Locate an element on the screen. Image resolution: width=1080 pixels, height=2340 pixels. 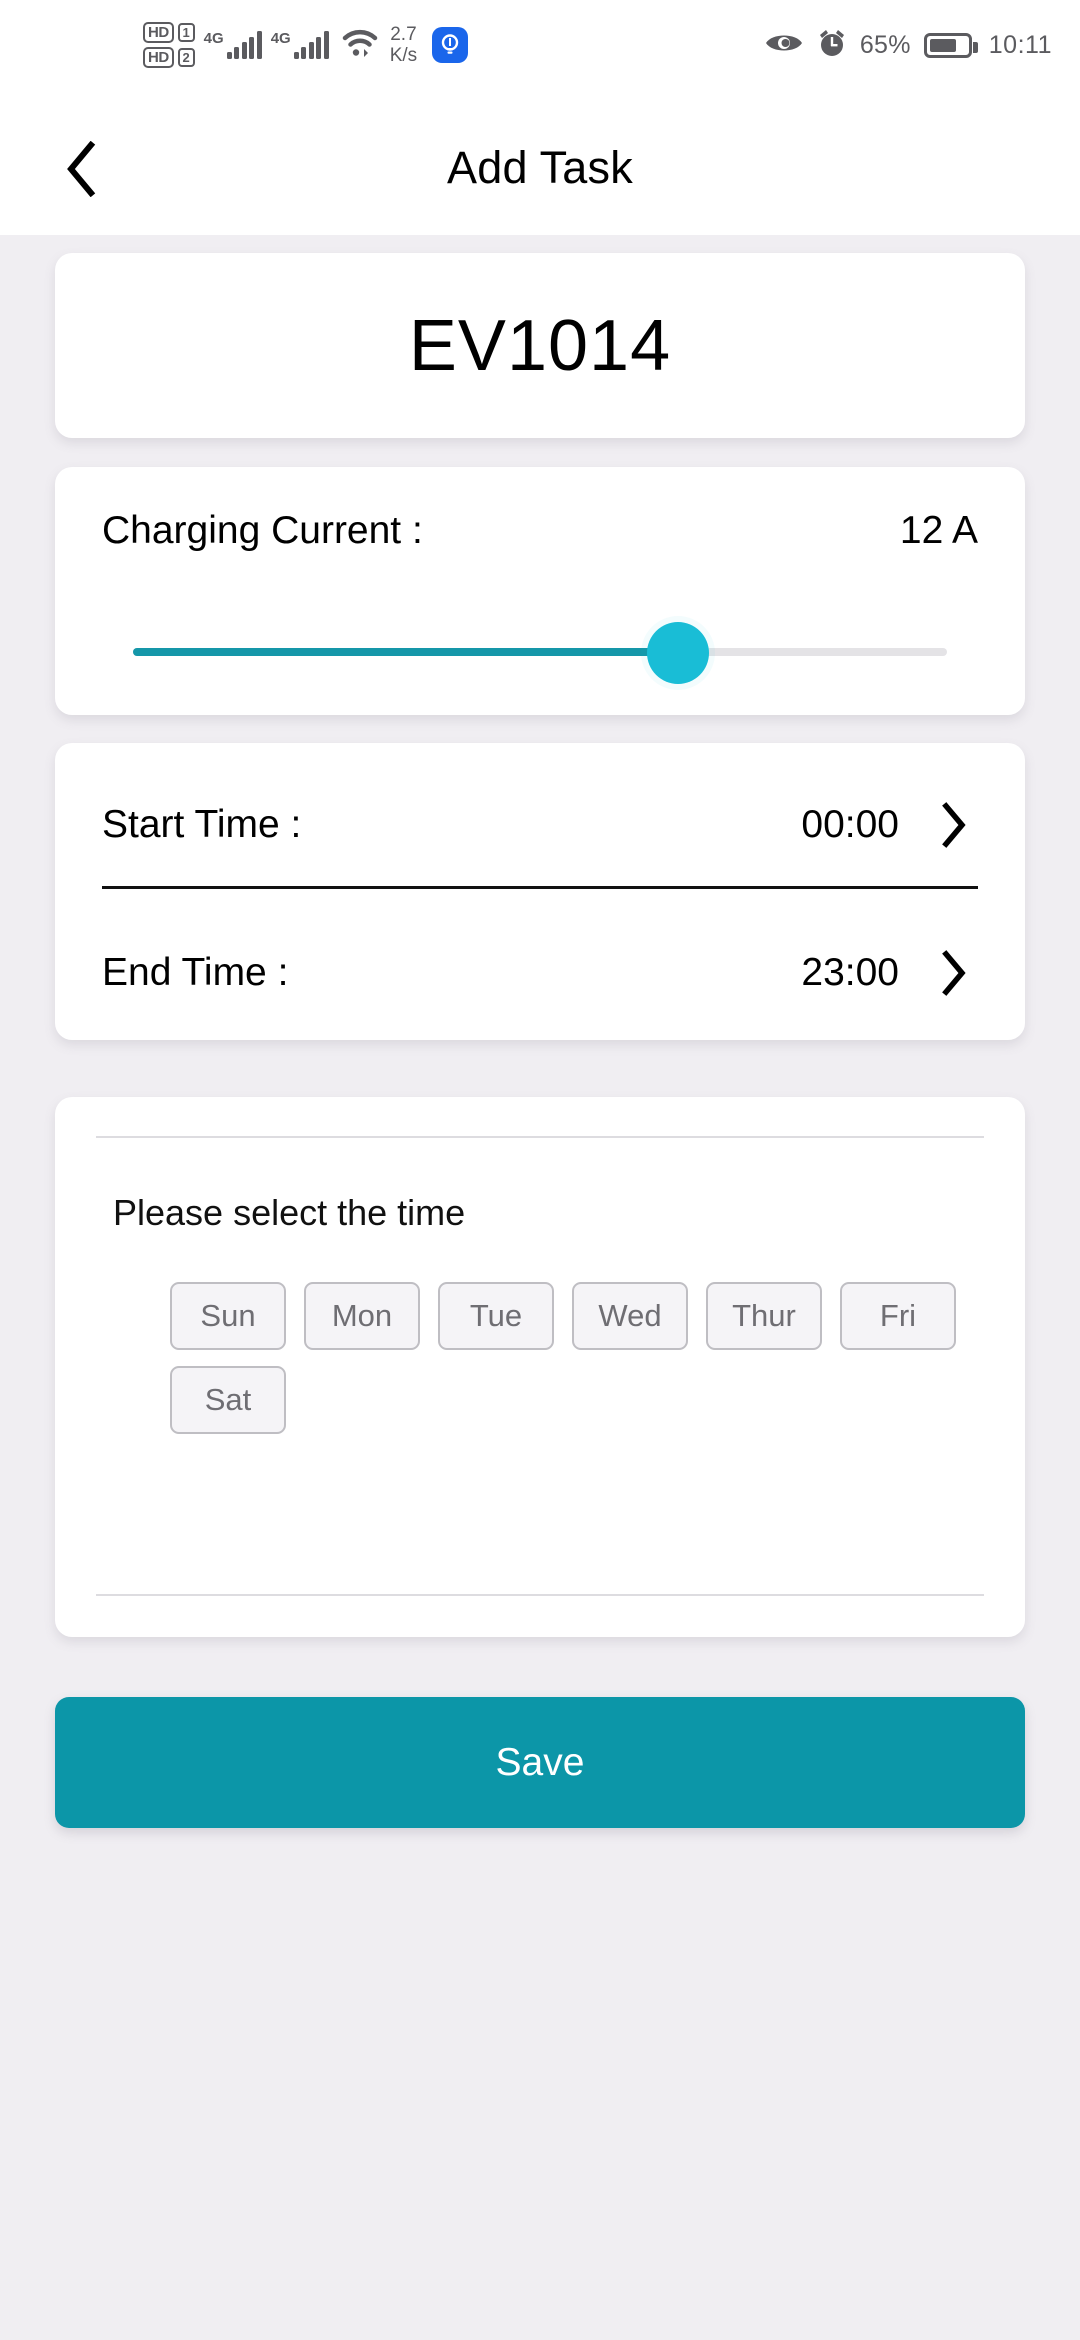
day-chips-grid: Sun Mon Tue Wed Thur Fri Sat is located at coordinates (570, 1358).